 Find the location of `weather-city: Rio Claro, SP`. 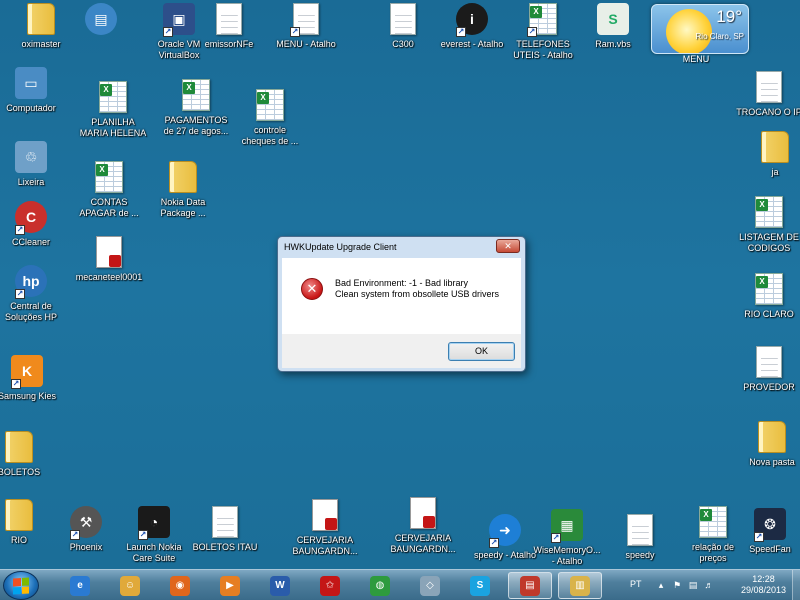

weather-city: Rio Claro, SP is located at coordinates (719, 36).